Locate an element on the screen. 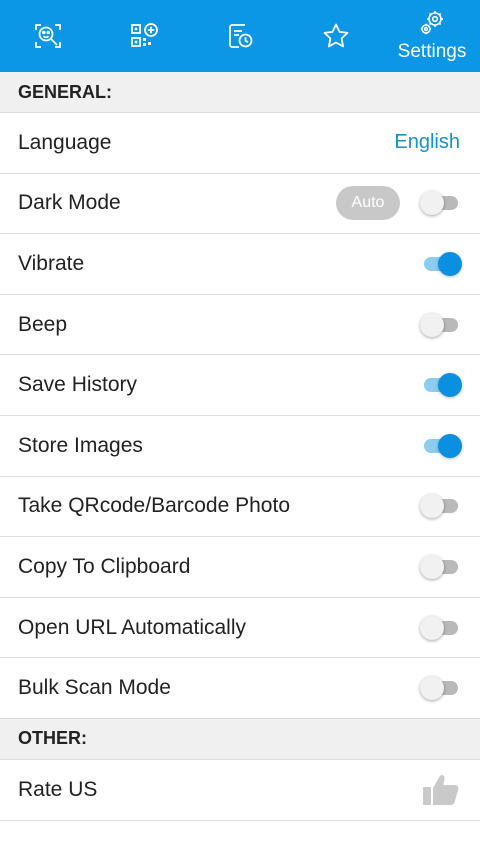 The image size is (480, 853). tab-scan is located at coordinates (48, 36).